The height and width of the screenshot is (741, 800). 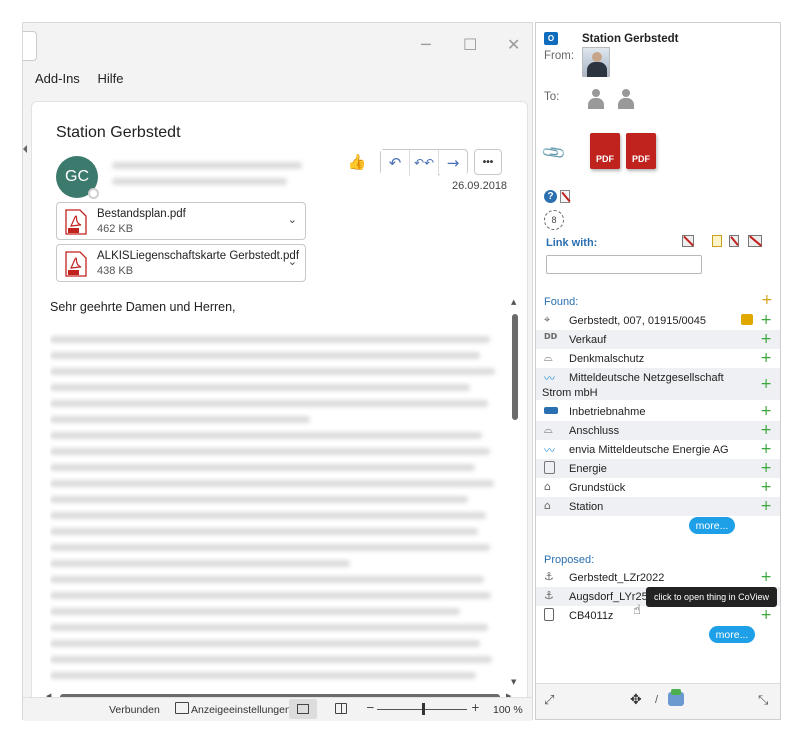 What do you see at coordinates (658, 320) in the screenshot?
I see `found-item: ⌖ Gerbstedt, 007, 01915/0045 +` at bounding box center [658, 320].